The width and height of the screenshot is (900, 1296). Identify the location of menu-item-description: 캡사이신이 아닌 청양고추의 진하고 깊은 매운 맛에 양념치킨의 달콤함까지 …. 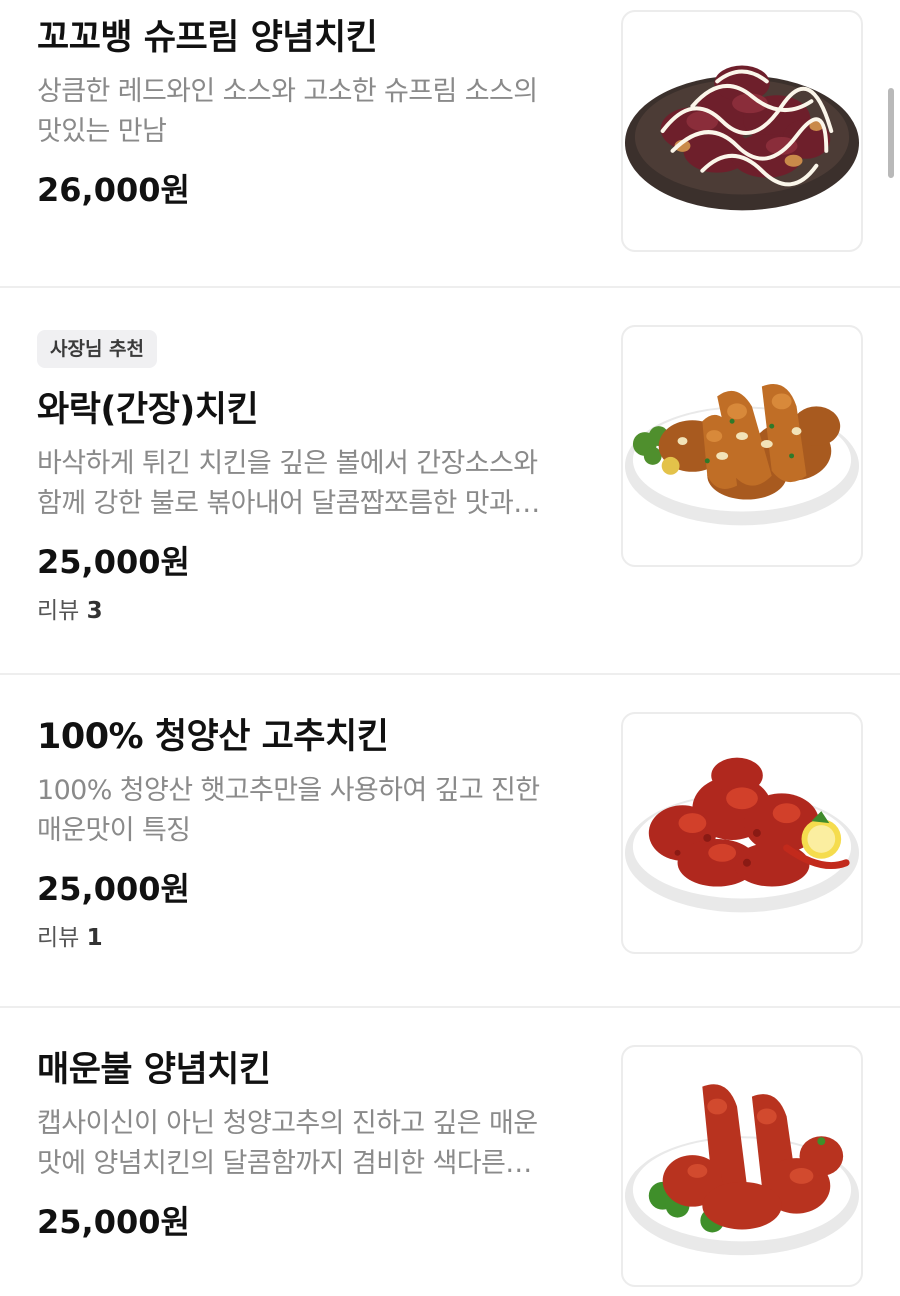
(317, 1144).